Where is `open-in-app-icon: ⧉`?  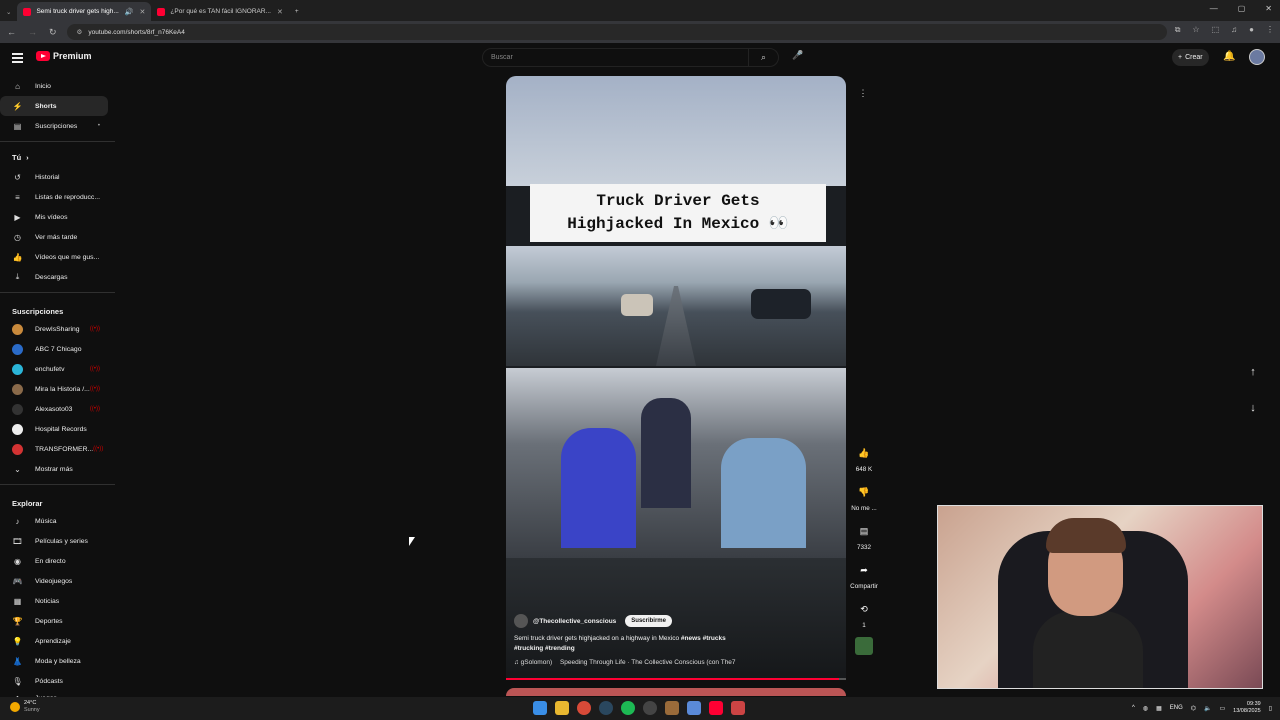
open-in-app-icon: ⧉ is located at coordinates (1178, 30).